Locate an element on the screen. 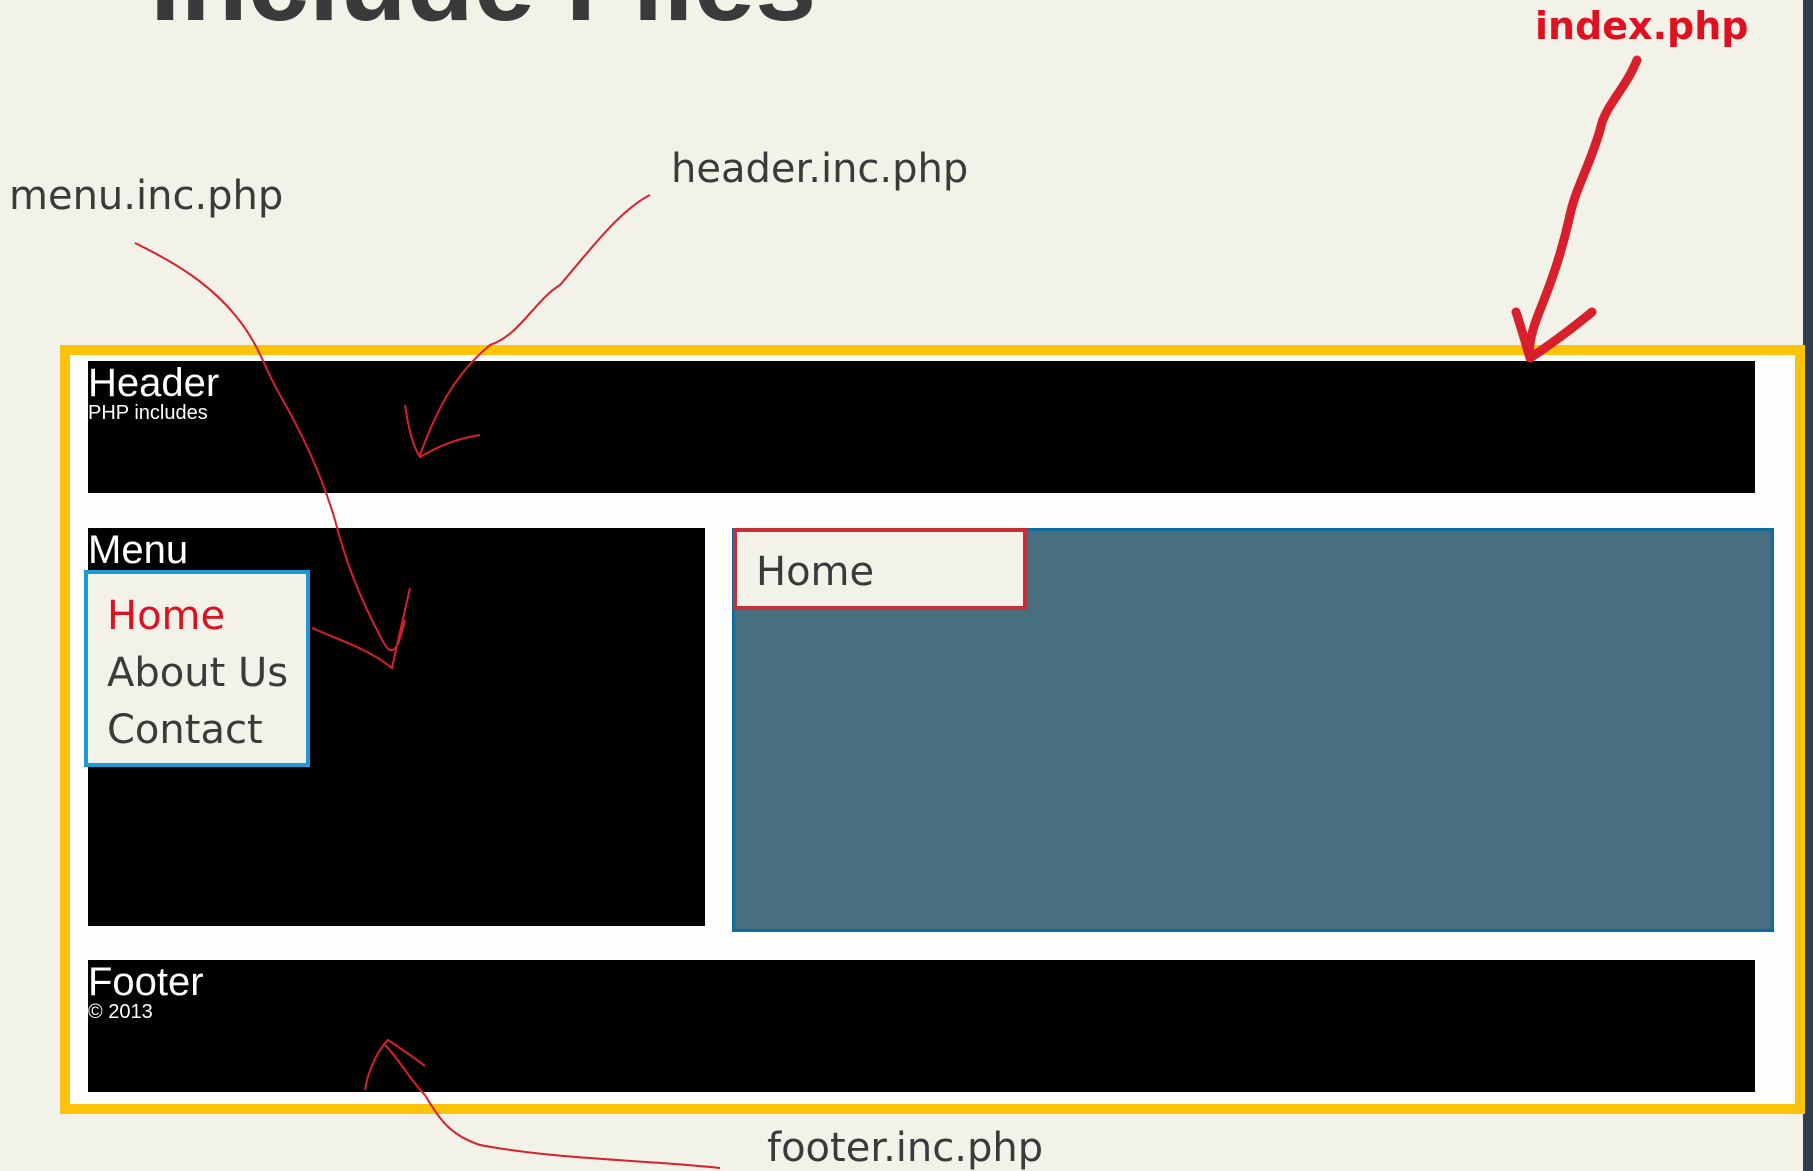  footer-arrow-icon is located at coordinates (552, 1106).